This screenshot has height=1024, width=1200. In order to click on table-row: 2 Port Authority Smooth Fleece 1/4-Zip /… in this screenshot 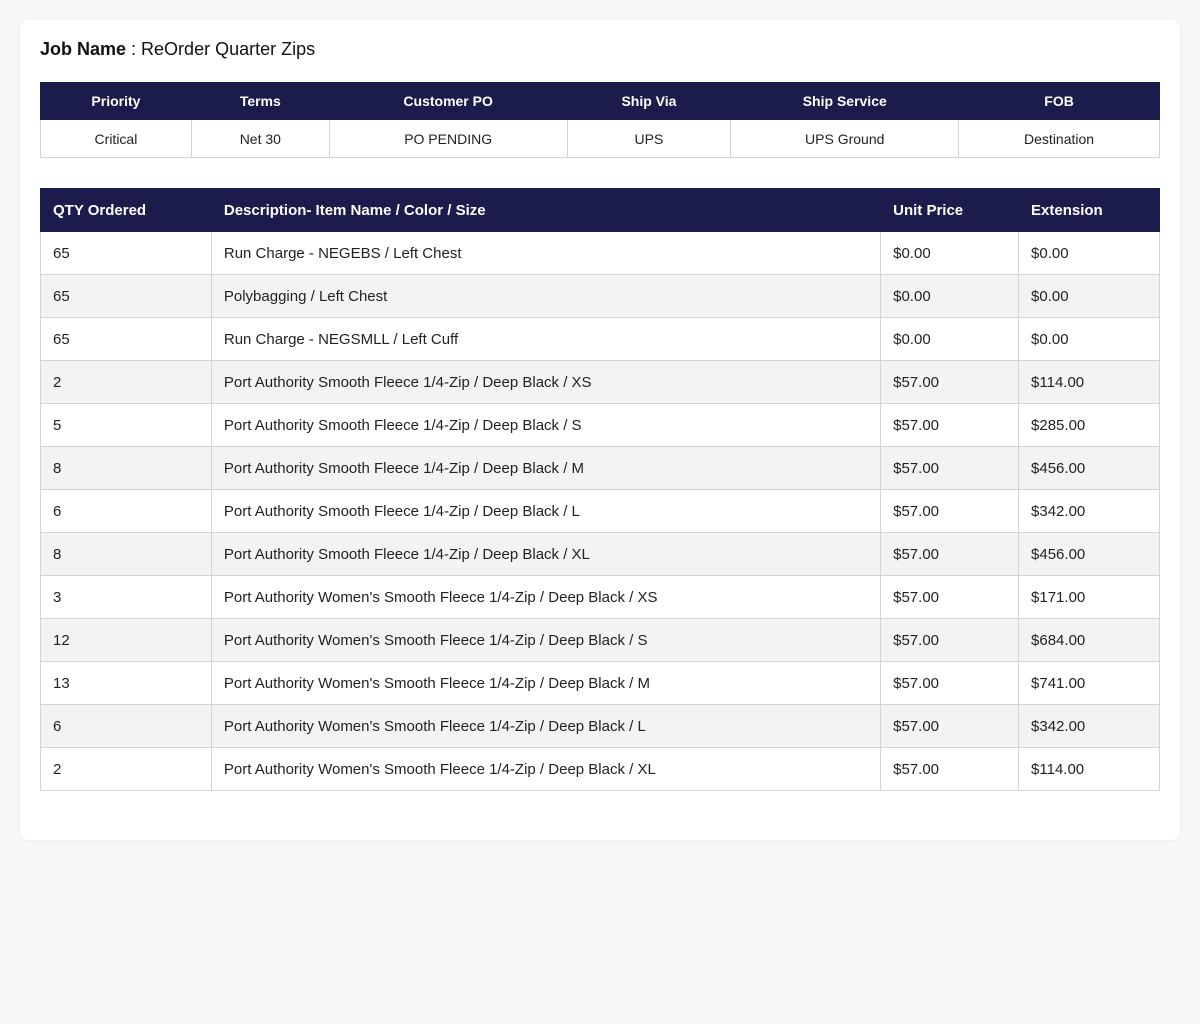, I will do `click(600, 382)`.